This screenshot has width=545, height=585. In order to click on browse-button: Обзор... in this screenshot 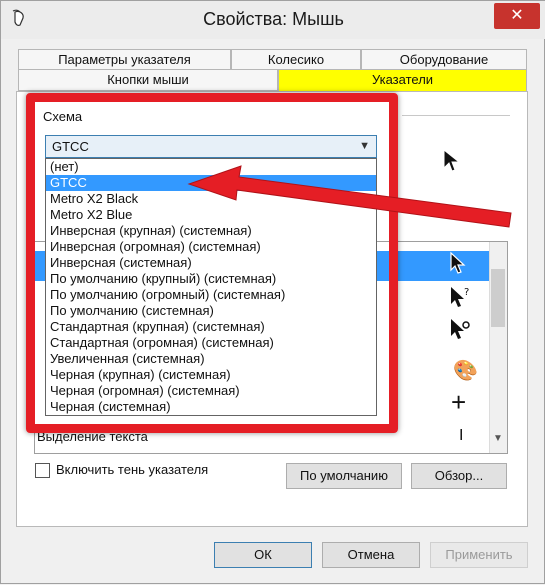, I will do `click(459, 476)`.